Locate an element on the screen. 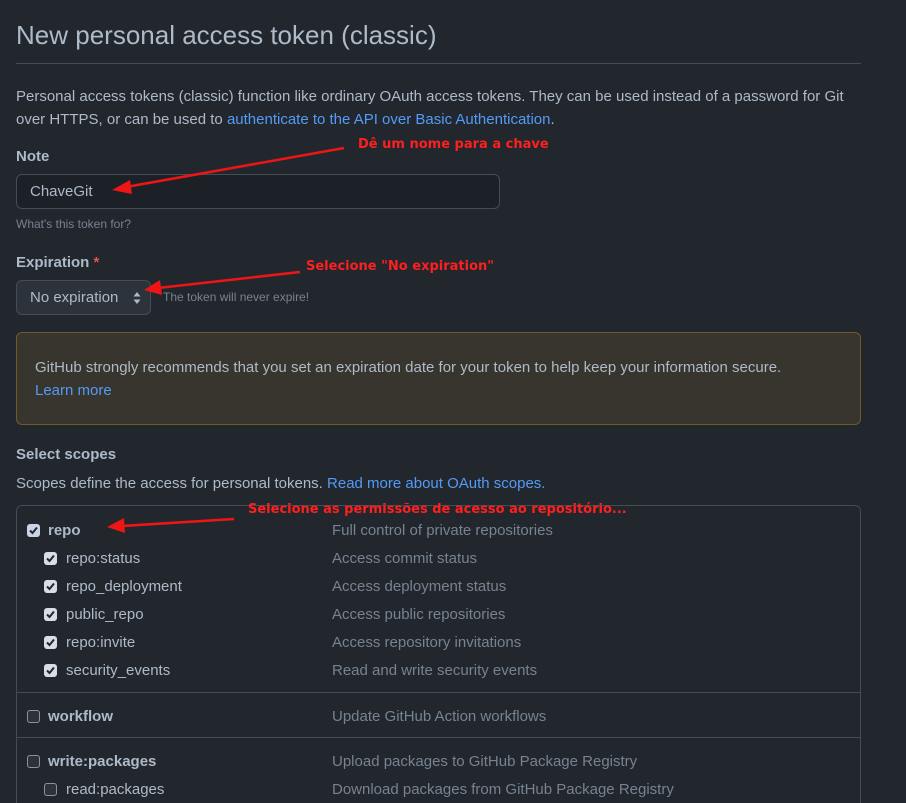  scope-name-public-repo: public_repo is located at coordinates (105, 614).